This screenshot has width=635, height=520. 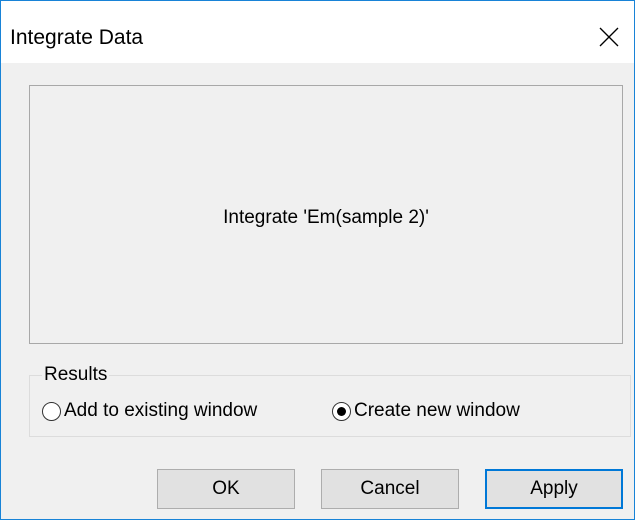 I want to click on add-to-existing-window-radio: Add to existing window, so click(x=149, y=411).